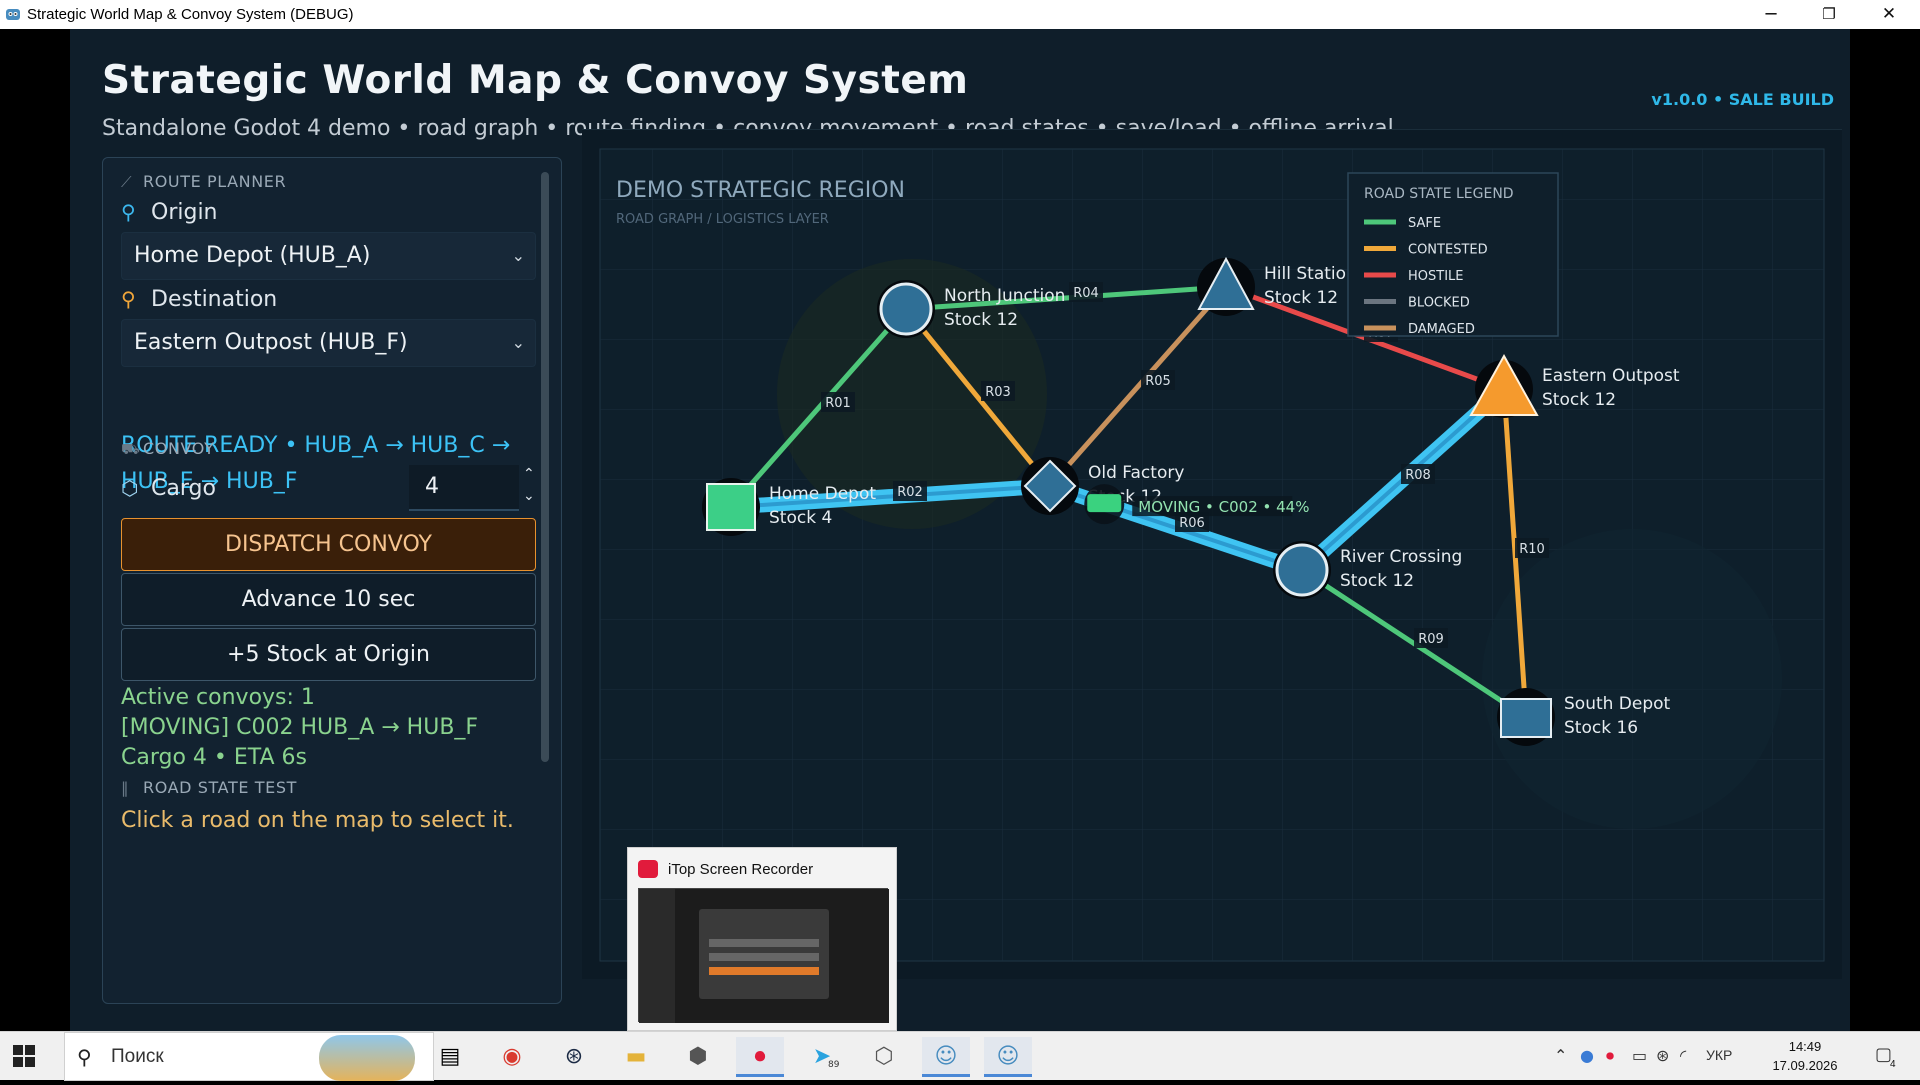 The width and height of the screenshot is (1920, 1085). I want to click on road-label-R03: R03, so click(998, 391).